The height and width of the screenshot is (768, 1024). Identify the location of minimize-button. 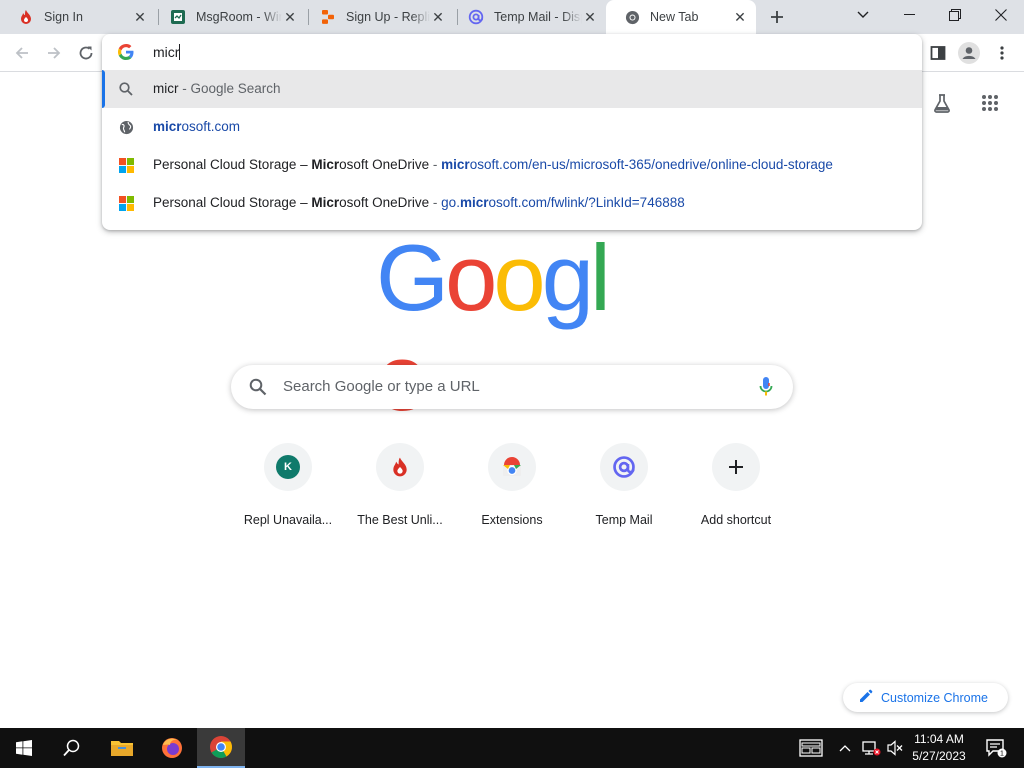
(909, 15).